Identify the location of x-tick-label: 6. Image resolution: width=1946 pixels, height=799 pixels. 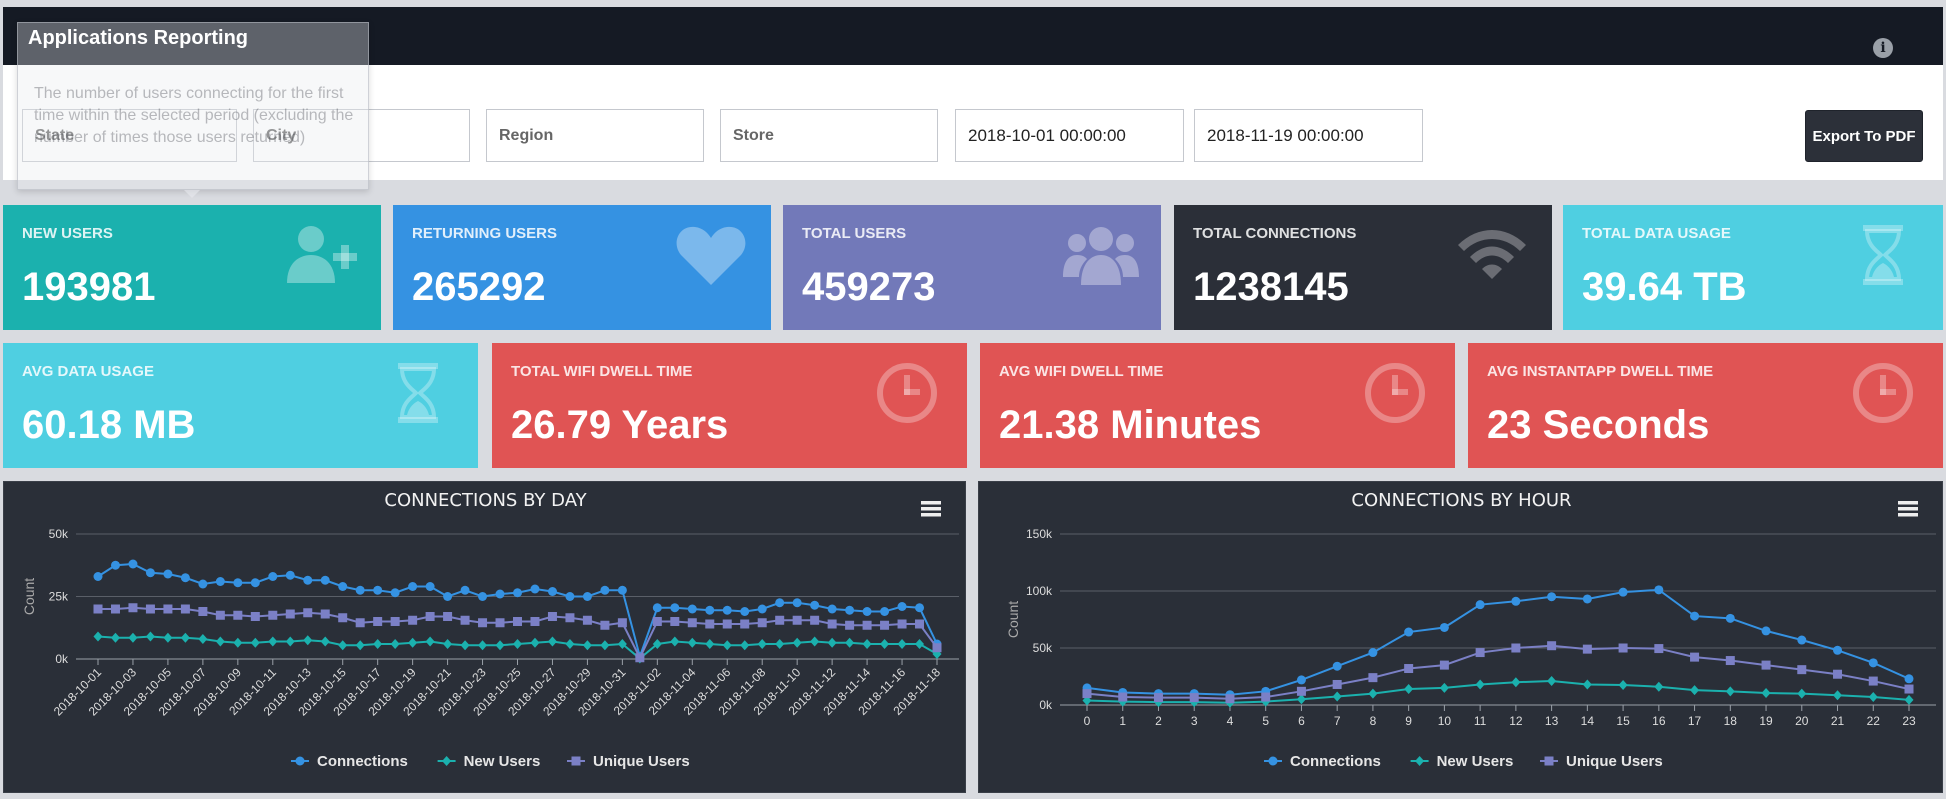
(1301, 721).